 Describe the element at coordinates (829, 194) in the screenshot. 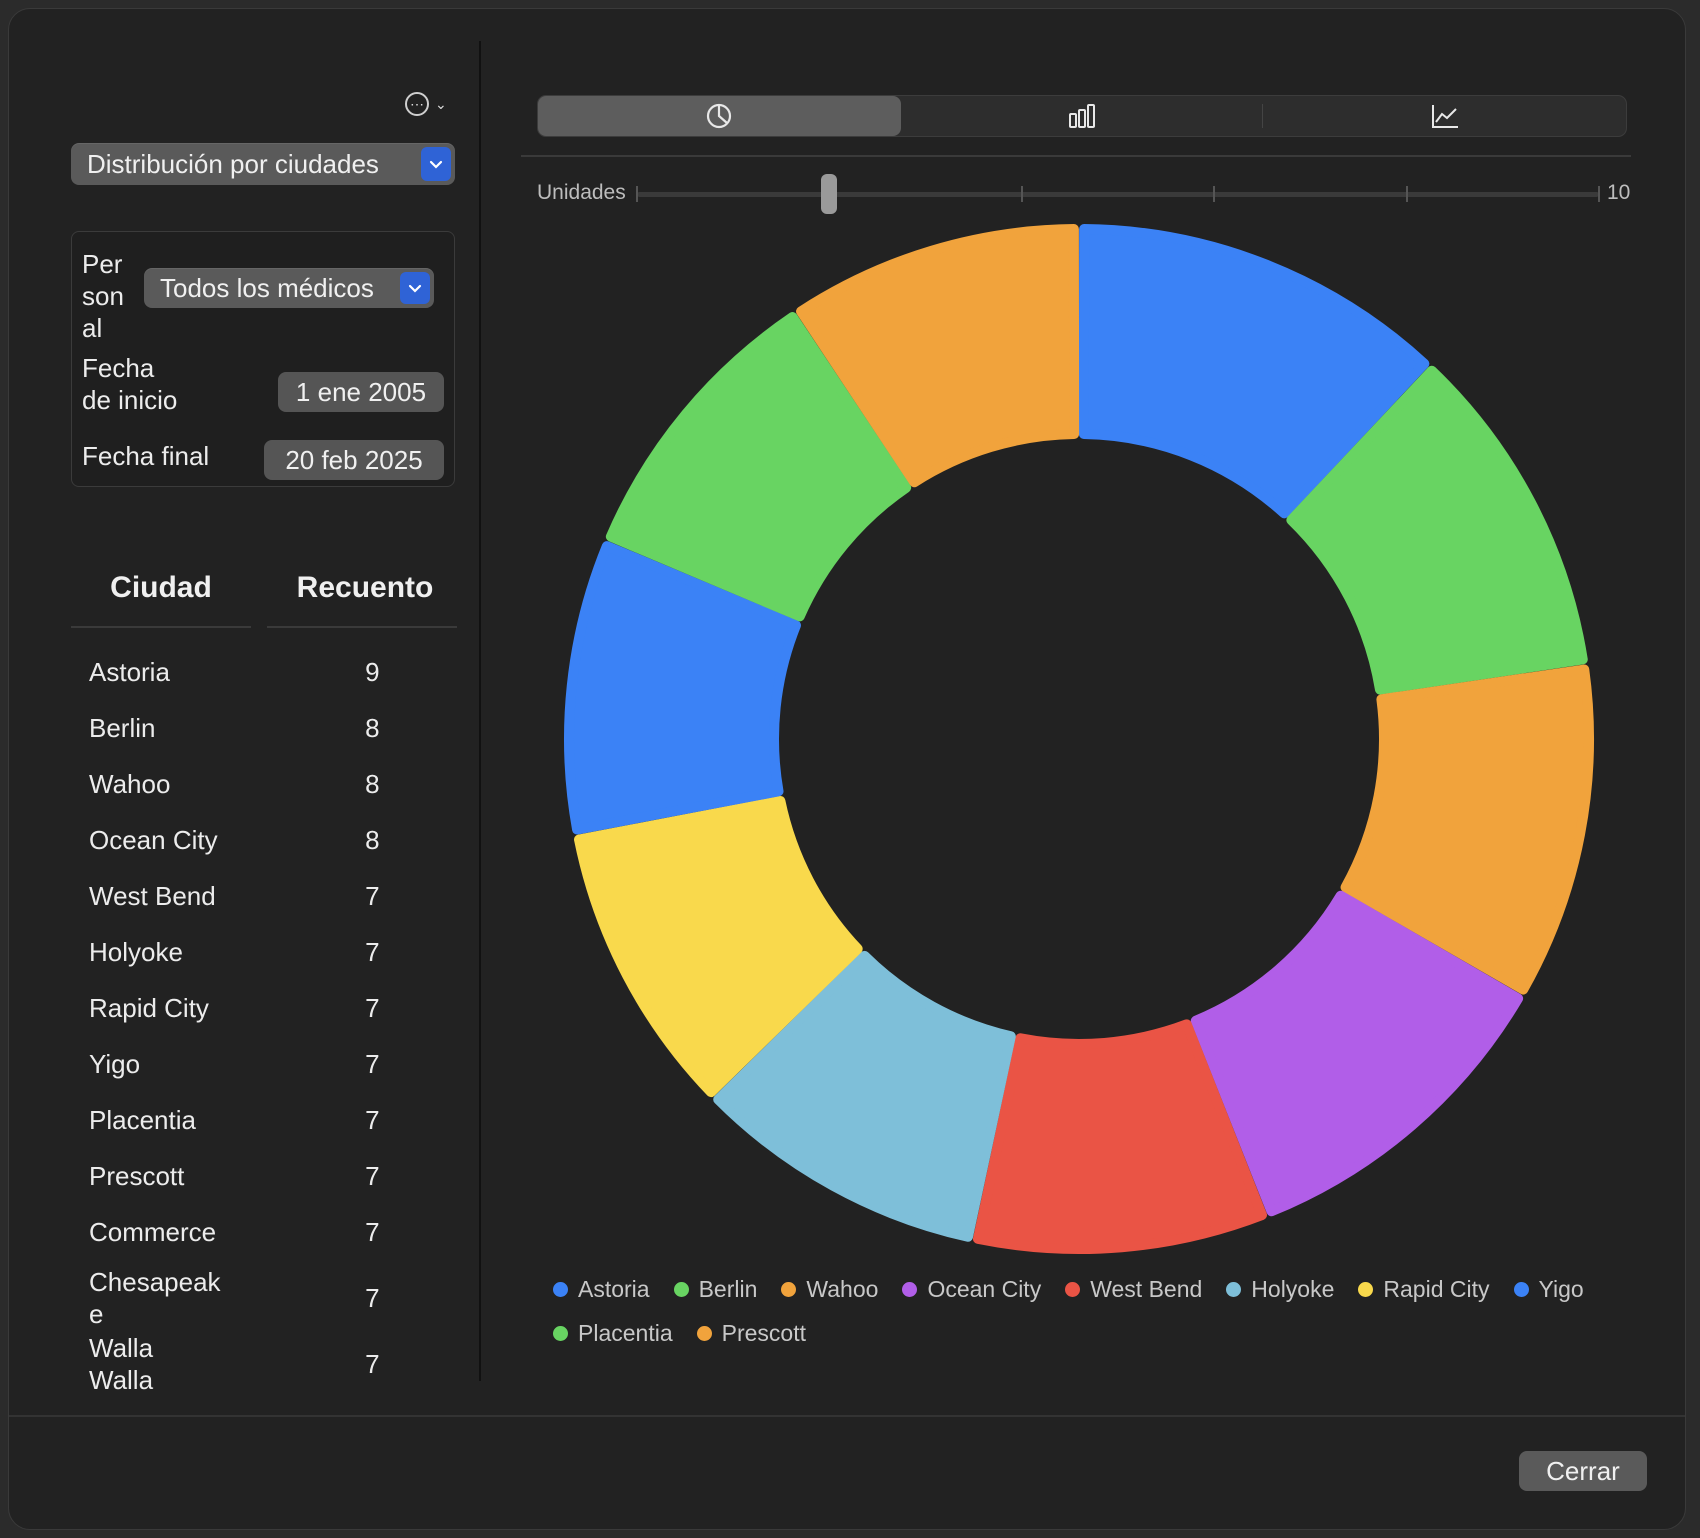

I see `slider-thumb` at that location.